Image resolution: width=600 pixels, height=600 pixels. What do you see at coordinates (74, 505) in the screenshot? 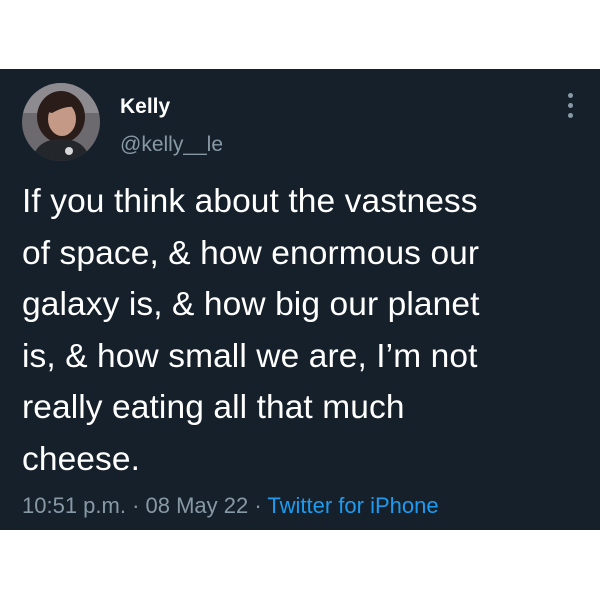
I see `tweet-time: 10:51 p.m.` at bounding box center [74, 505].